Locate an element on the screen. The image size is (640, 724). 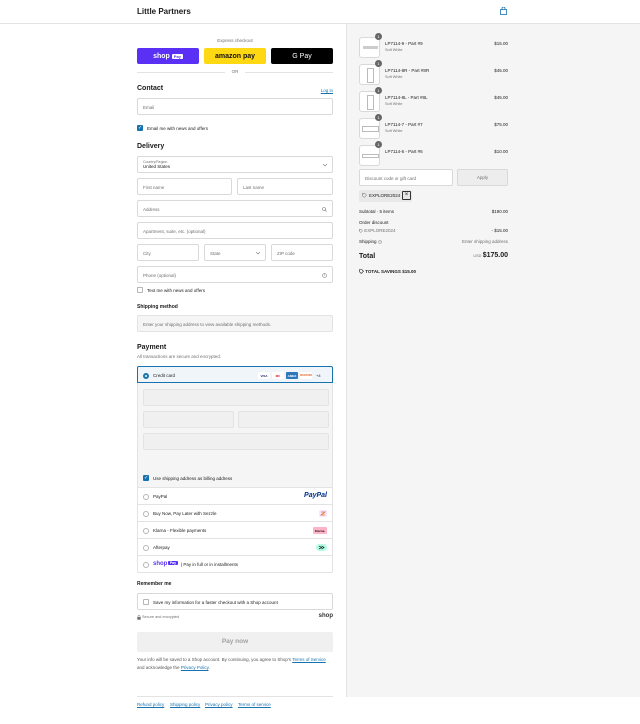
paypal-option: PayPal PayPal is located at coordinates (235, 496).